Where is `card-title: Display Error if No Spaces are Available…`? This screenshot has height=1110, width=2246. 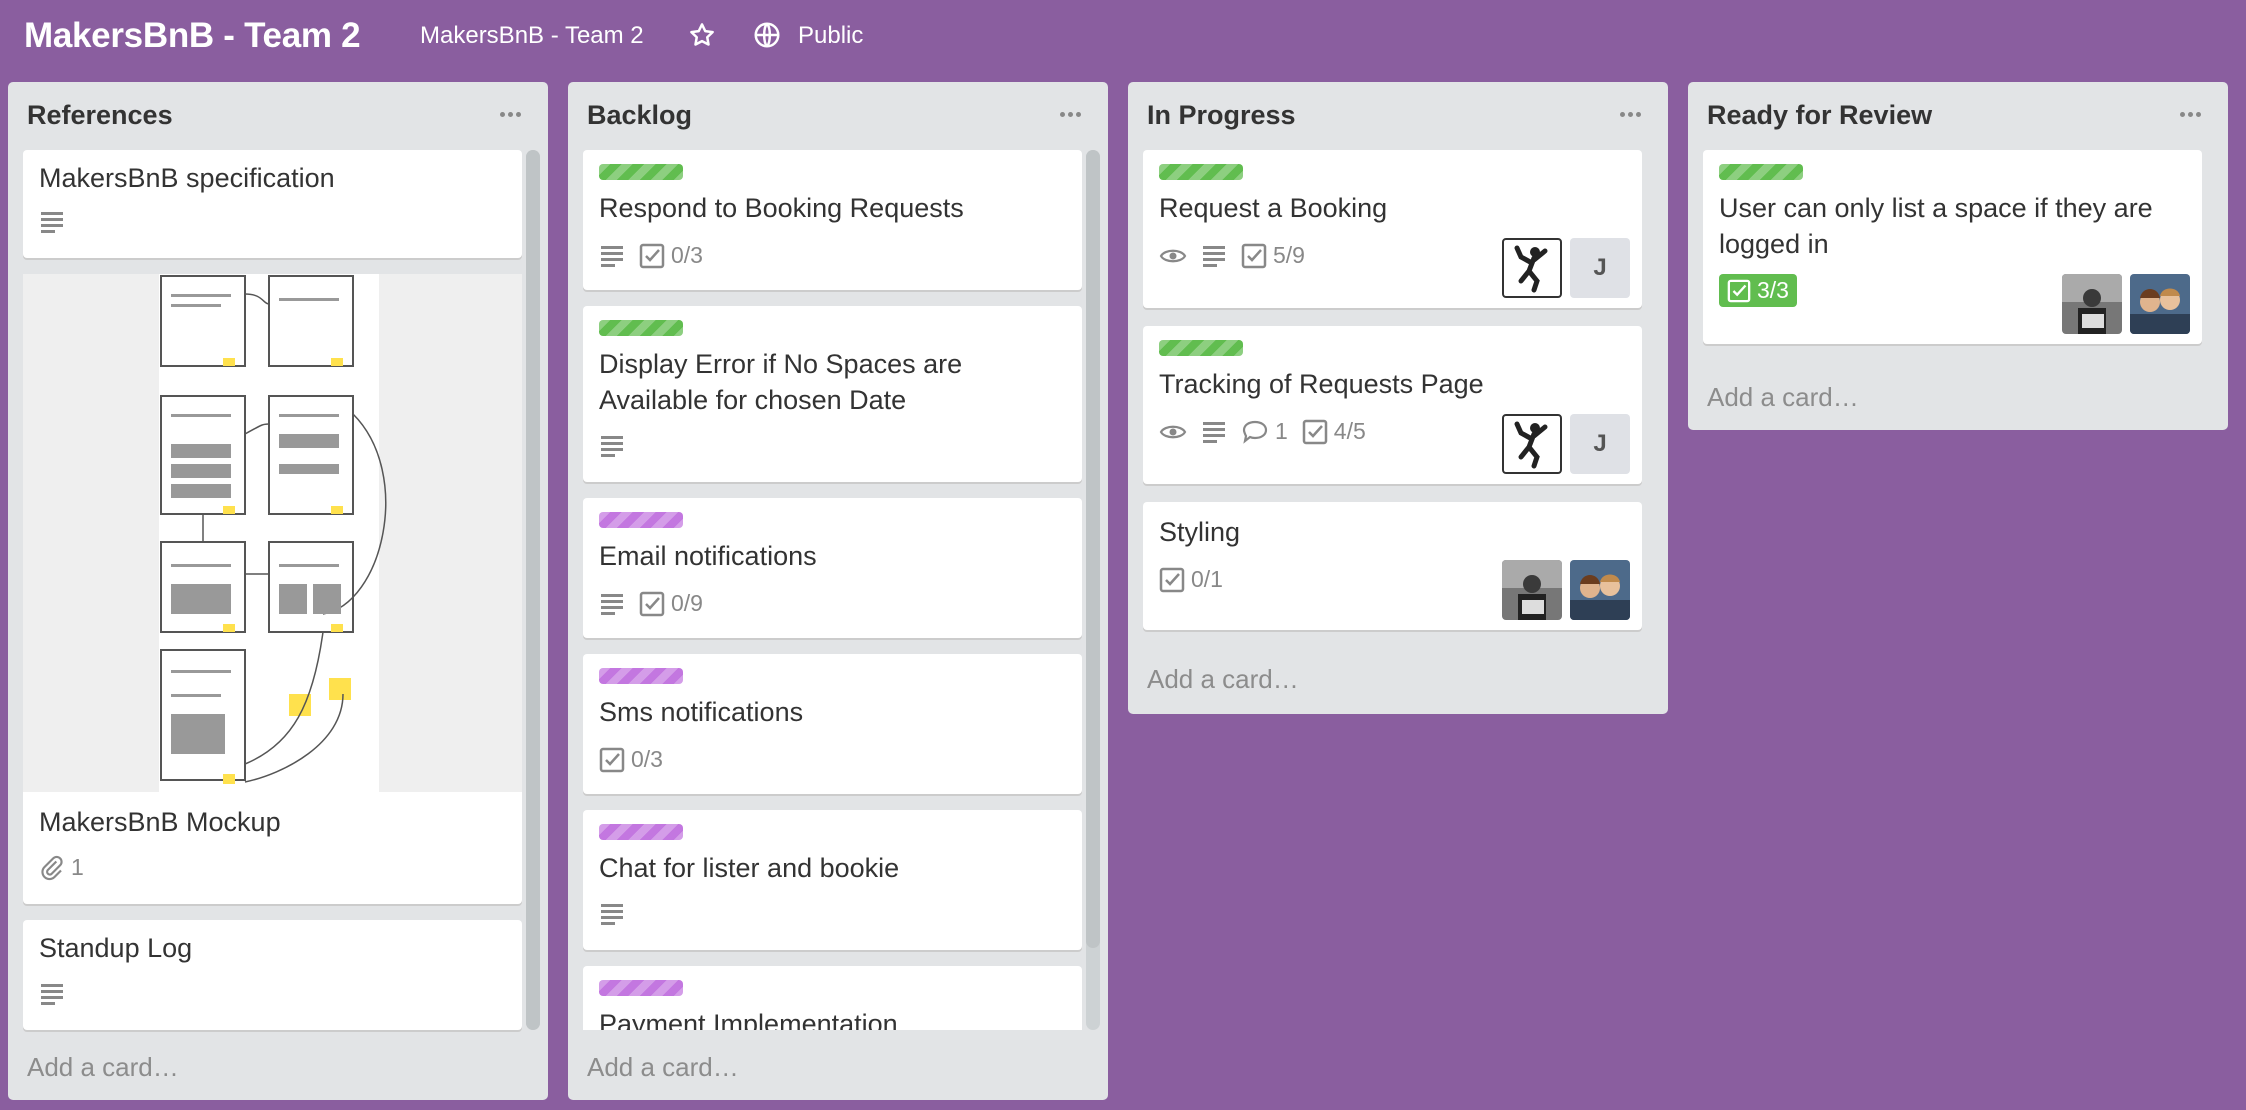 card-title: Display Error if No Spaces are Available… is located at coordinates (781, 382).